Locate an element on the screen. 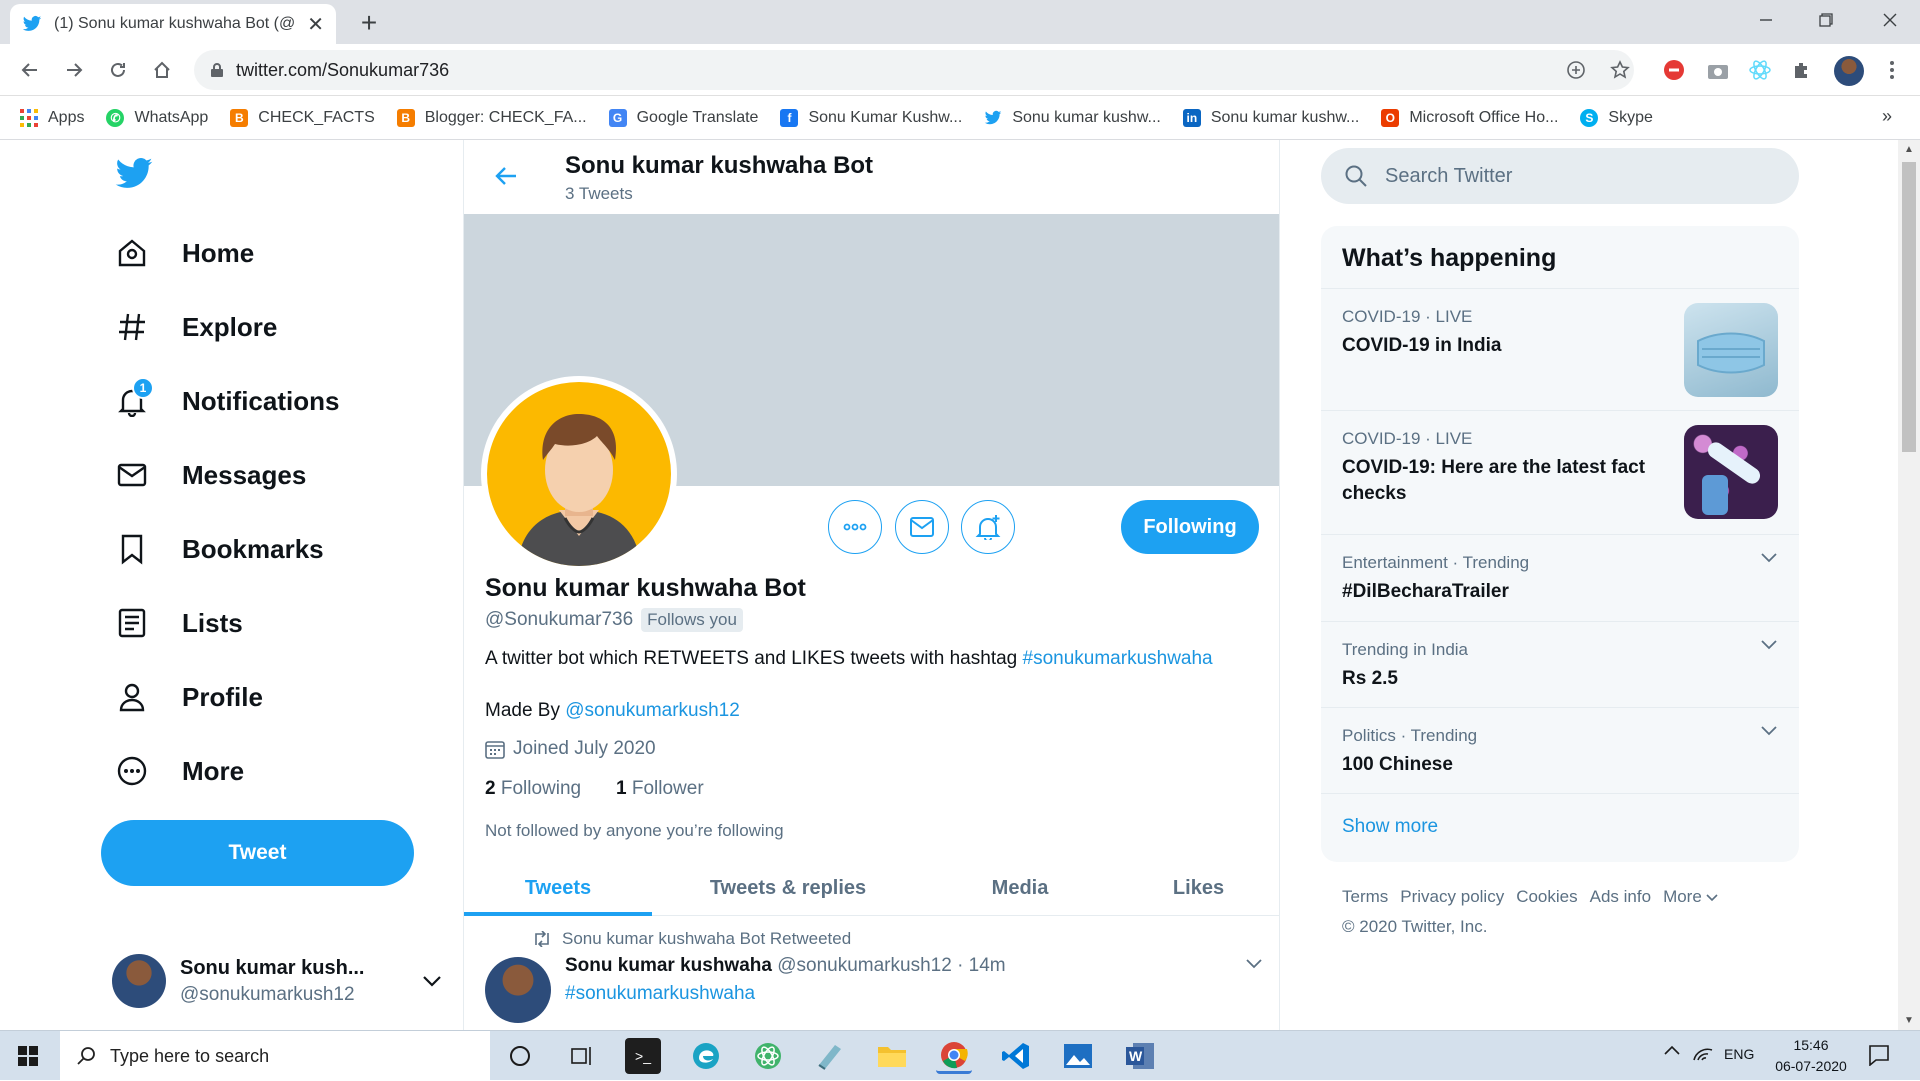  atom-icon is located at coordinates (768, 1056).